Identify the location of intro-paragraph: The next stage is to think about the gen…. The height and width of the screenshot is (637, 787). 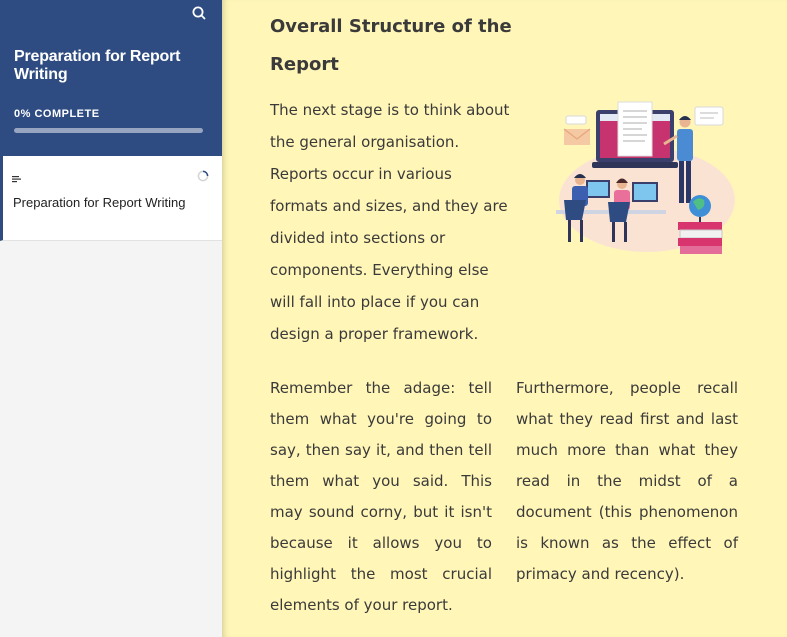
(390, 222).